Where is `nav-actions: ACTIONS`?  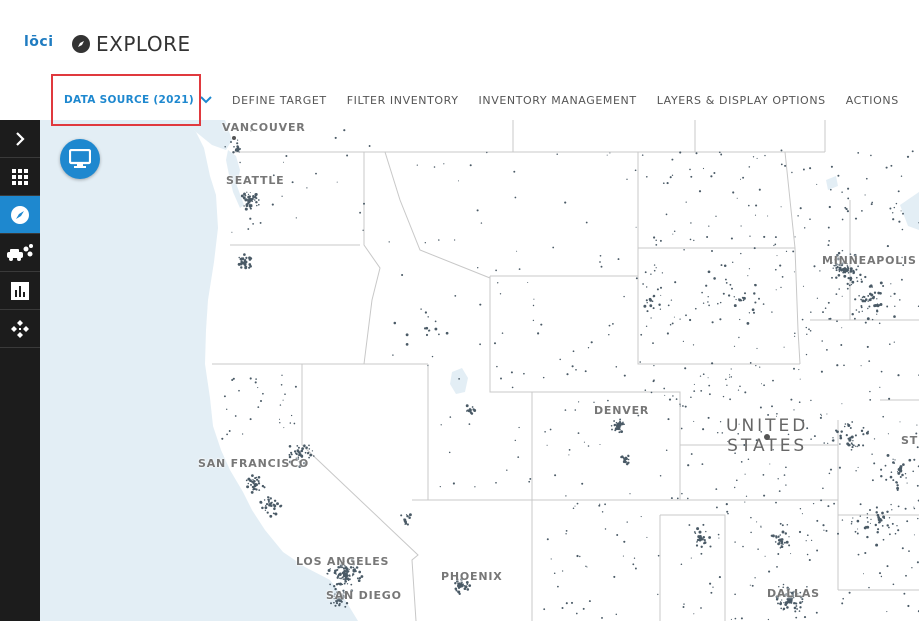
nav-actions: ACTIONS is located at coordinates (872, 100).